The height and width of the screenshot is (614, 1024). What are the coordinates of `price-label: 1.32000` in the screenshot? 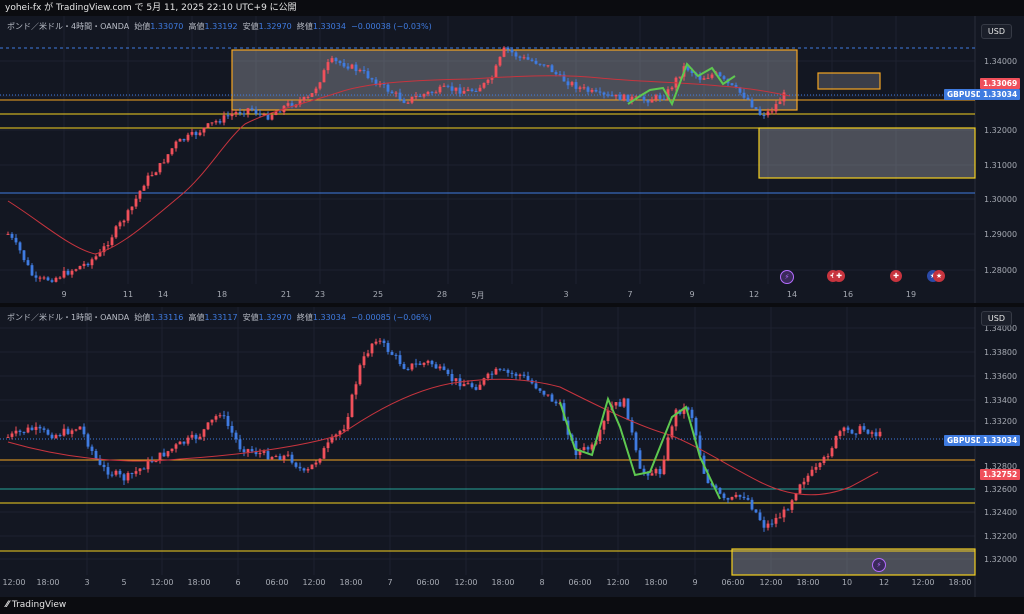 It's located at (1001, 130).